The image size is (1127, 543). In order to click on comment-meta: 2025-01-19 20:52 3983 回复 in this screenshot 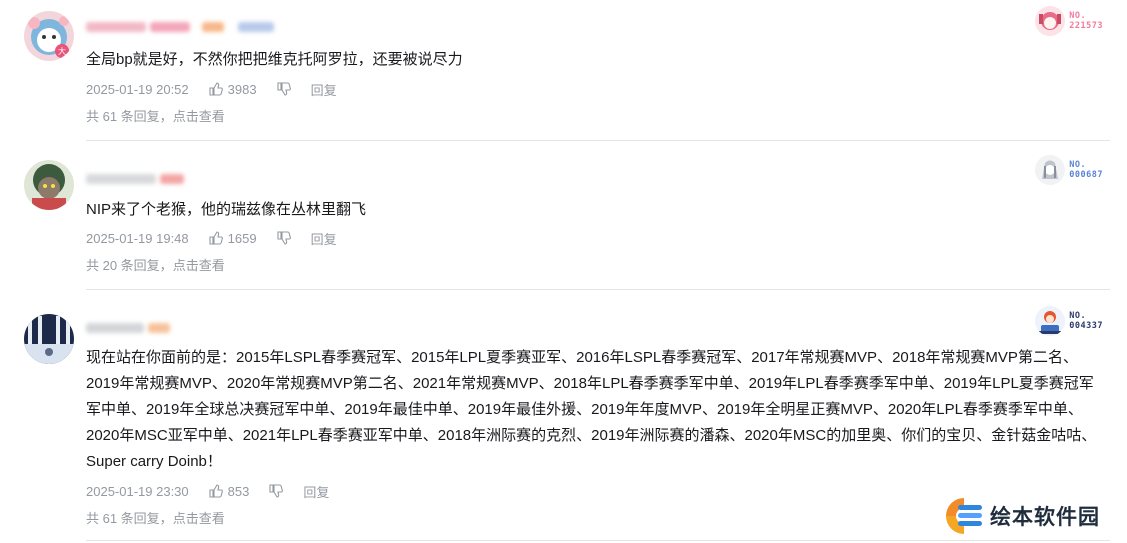, I will do `click(211, 89)`.